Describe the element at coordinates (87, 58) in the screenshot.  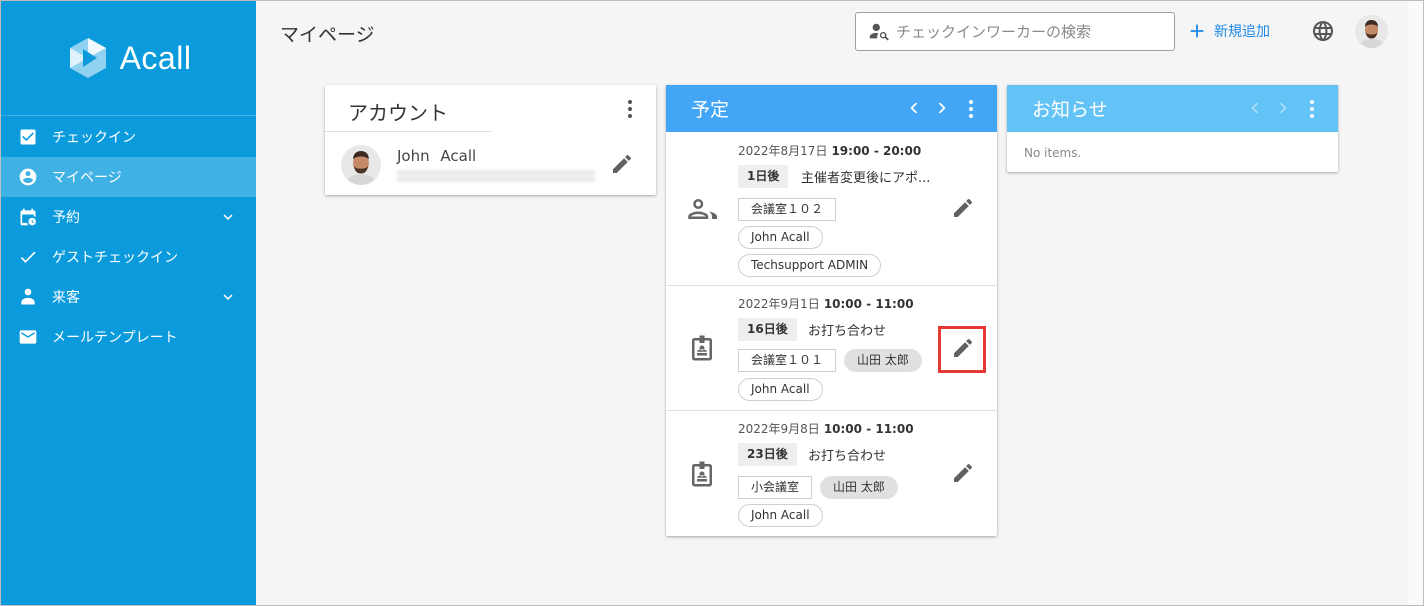
I see `acall-logo-icon` at that location.